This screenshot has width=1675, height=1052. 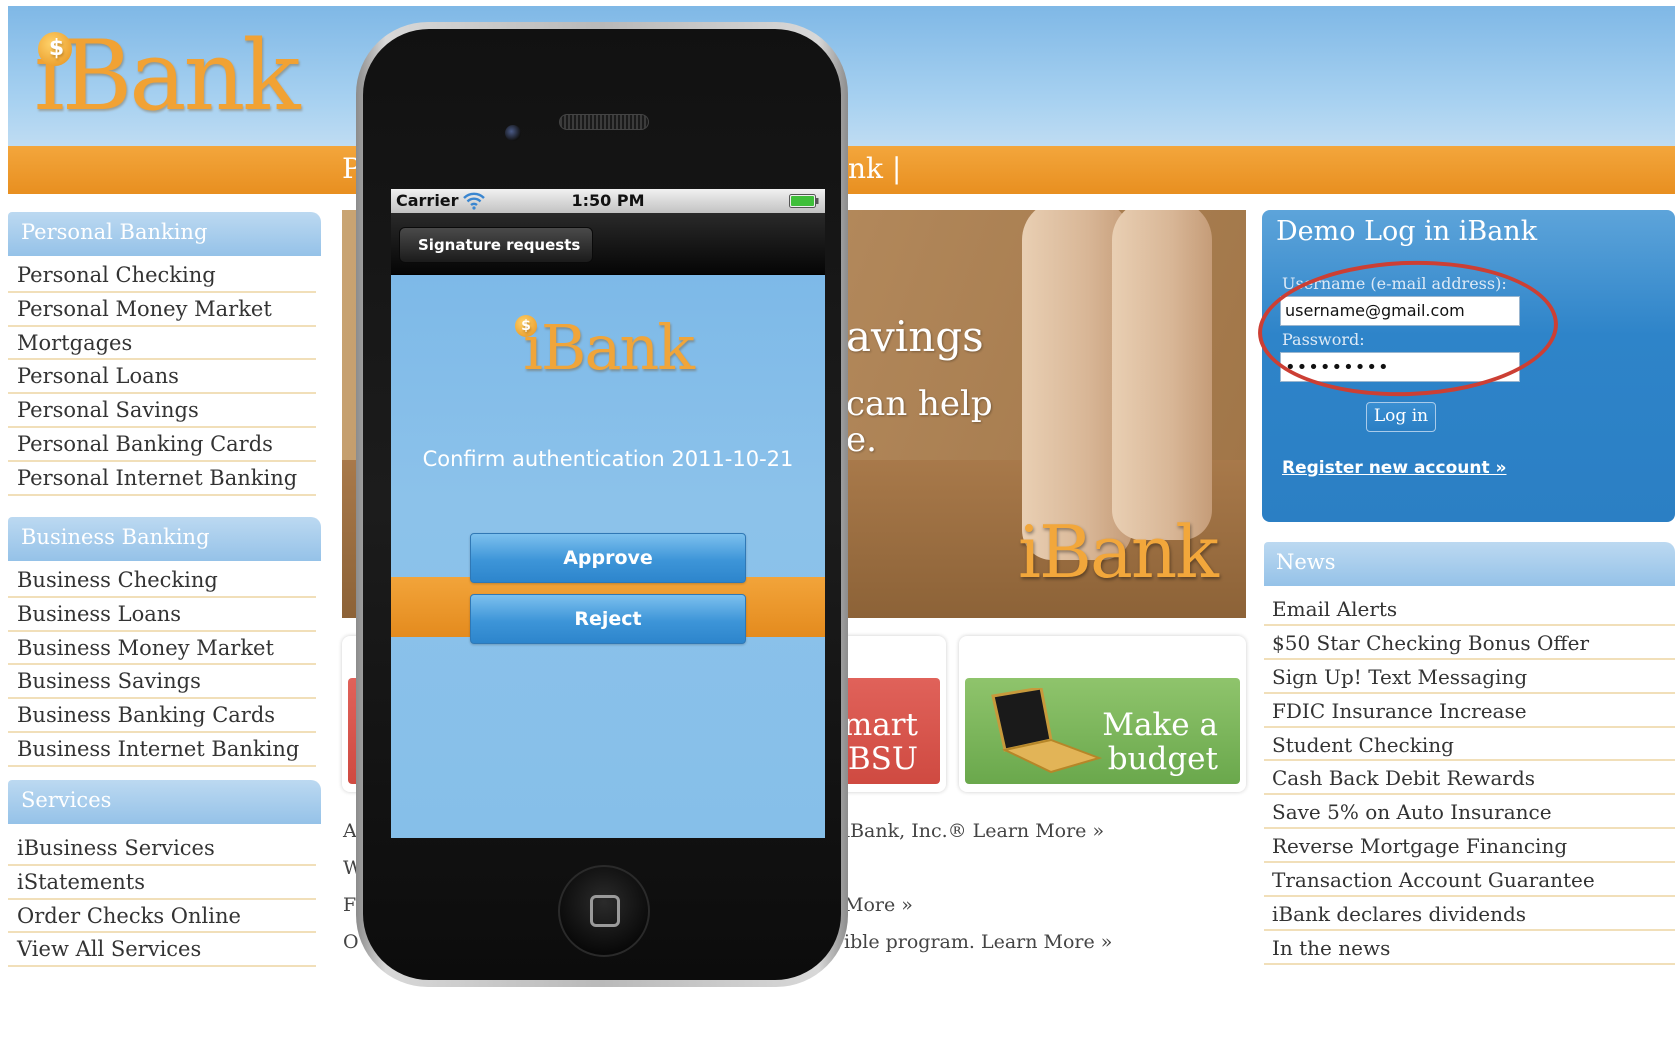 I want to click on sidebar-item-istatements: iStatements, so click(x=162, y=883).